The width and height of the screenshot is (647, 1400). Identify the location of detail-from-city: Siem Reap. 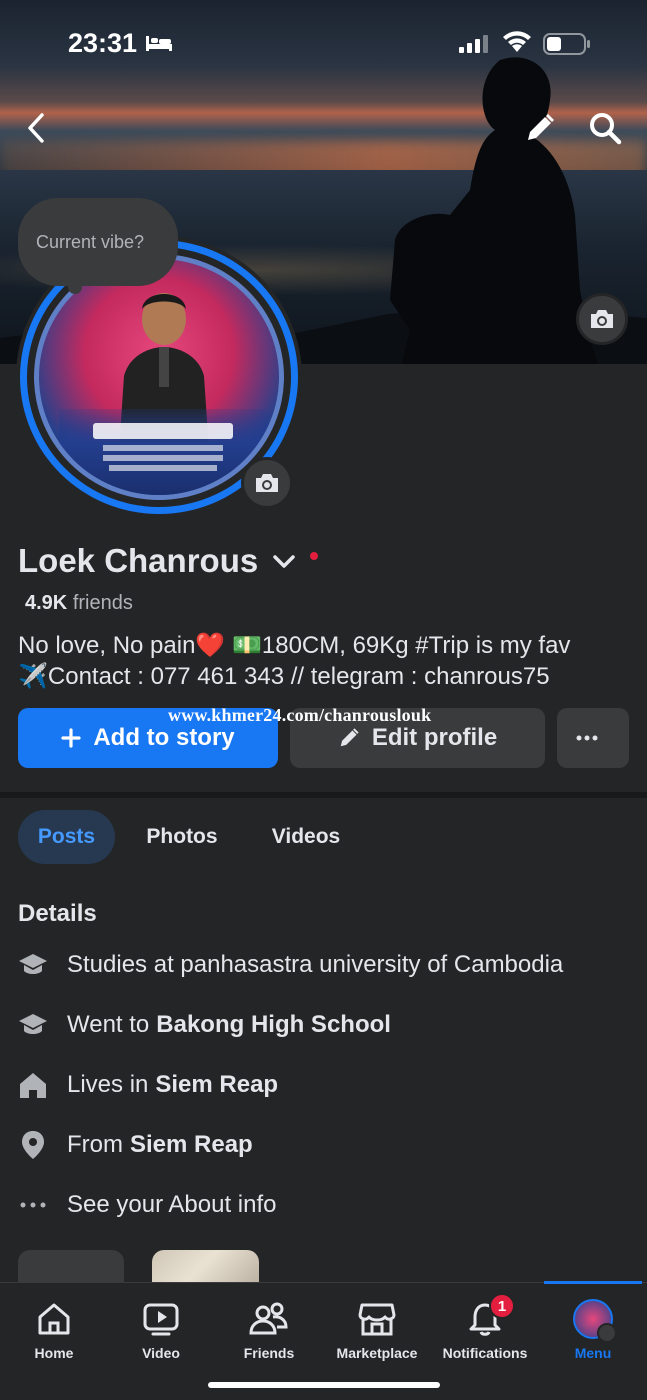
(191, 1145).